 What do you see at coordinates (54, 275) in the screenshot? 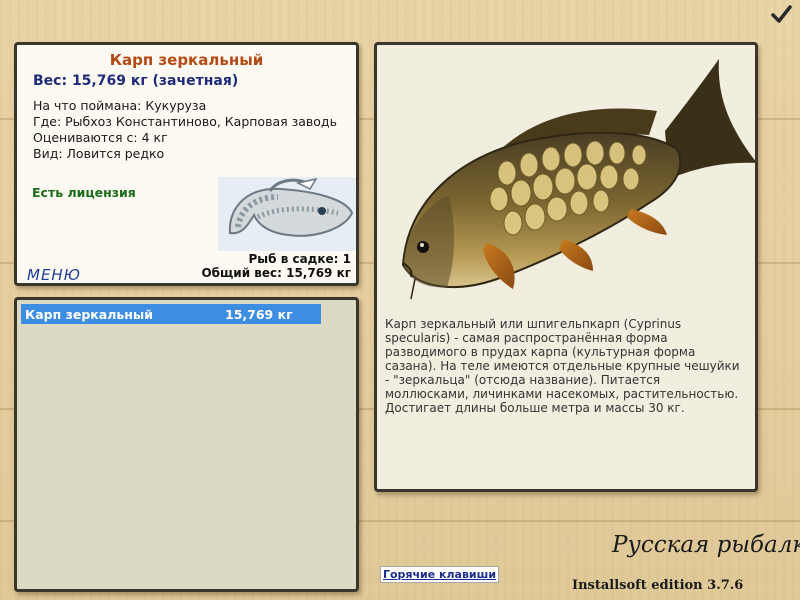
I see `menu-link: МЕНЮ` at bounding box center [54, 275].